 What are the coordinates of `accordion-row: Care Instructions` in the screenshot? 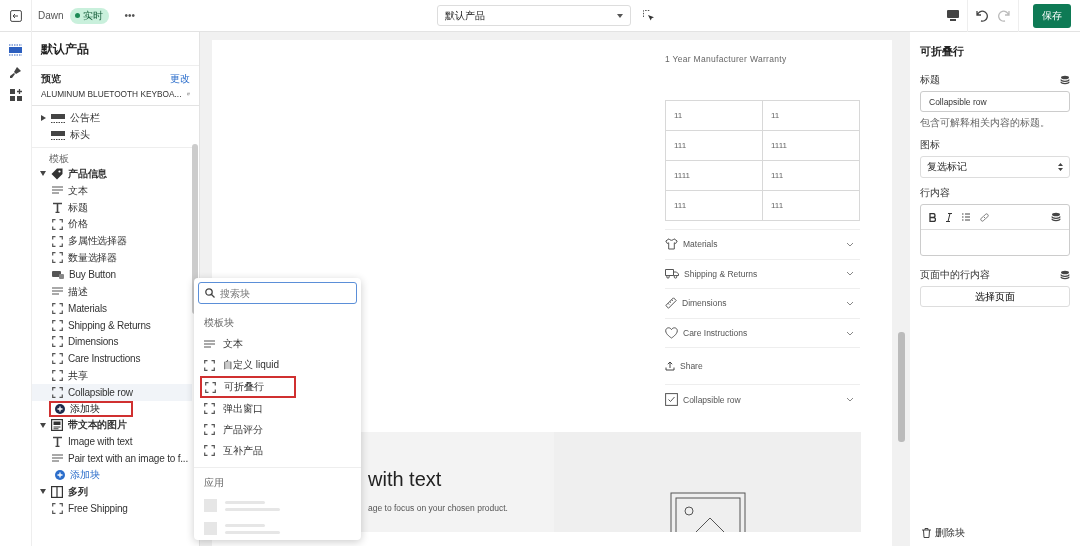 It's located at (762, 332).